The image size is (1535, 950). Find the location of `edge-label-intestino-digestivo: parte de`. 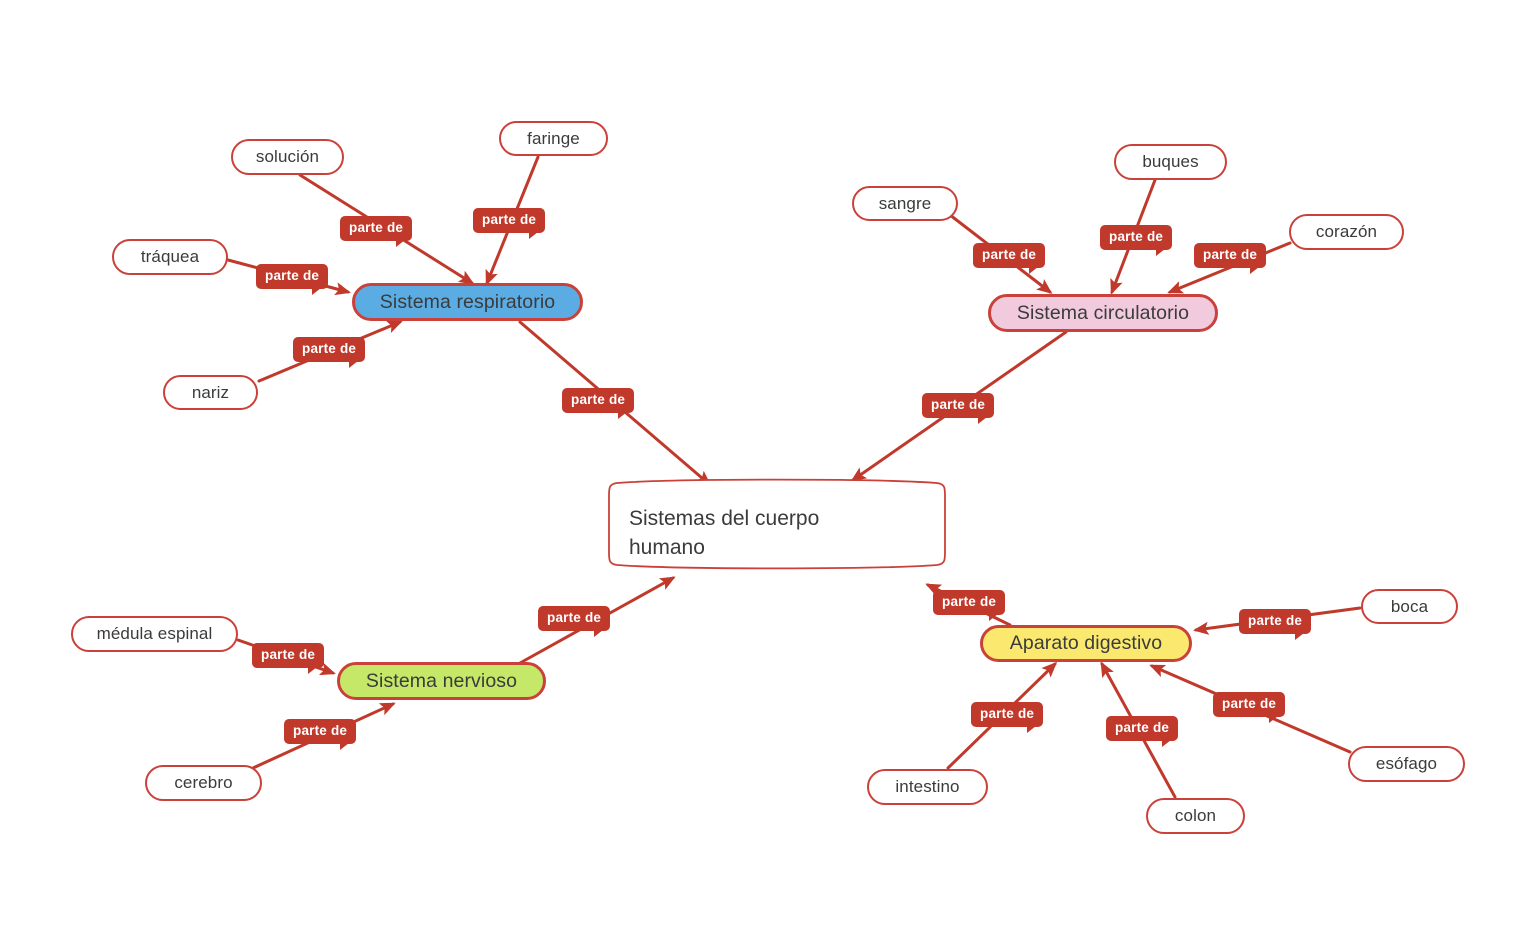

edge-label-intestino-digestivo: parte de is located at coordinates (1007, 717).